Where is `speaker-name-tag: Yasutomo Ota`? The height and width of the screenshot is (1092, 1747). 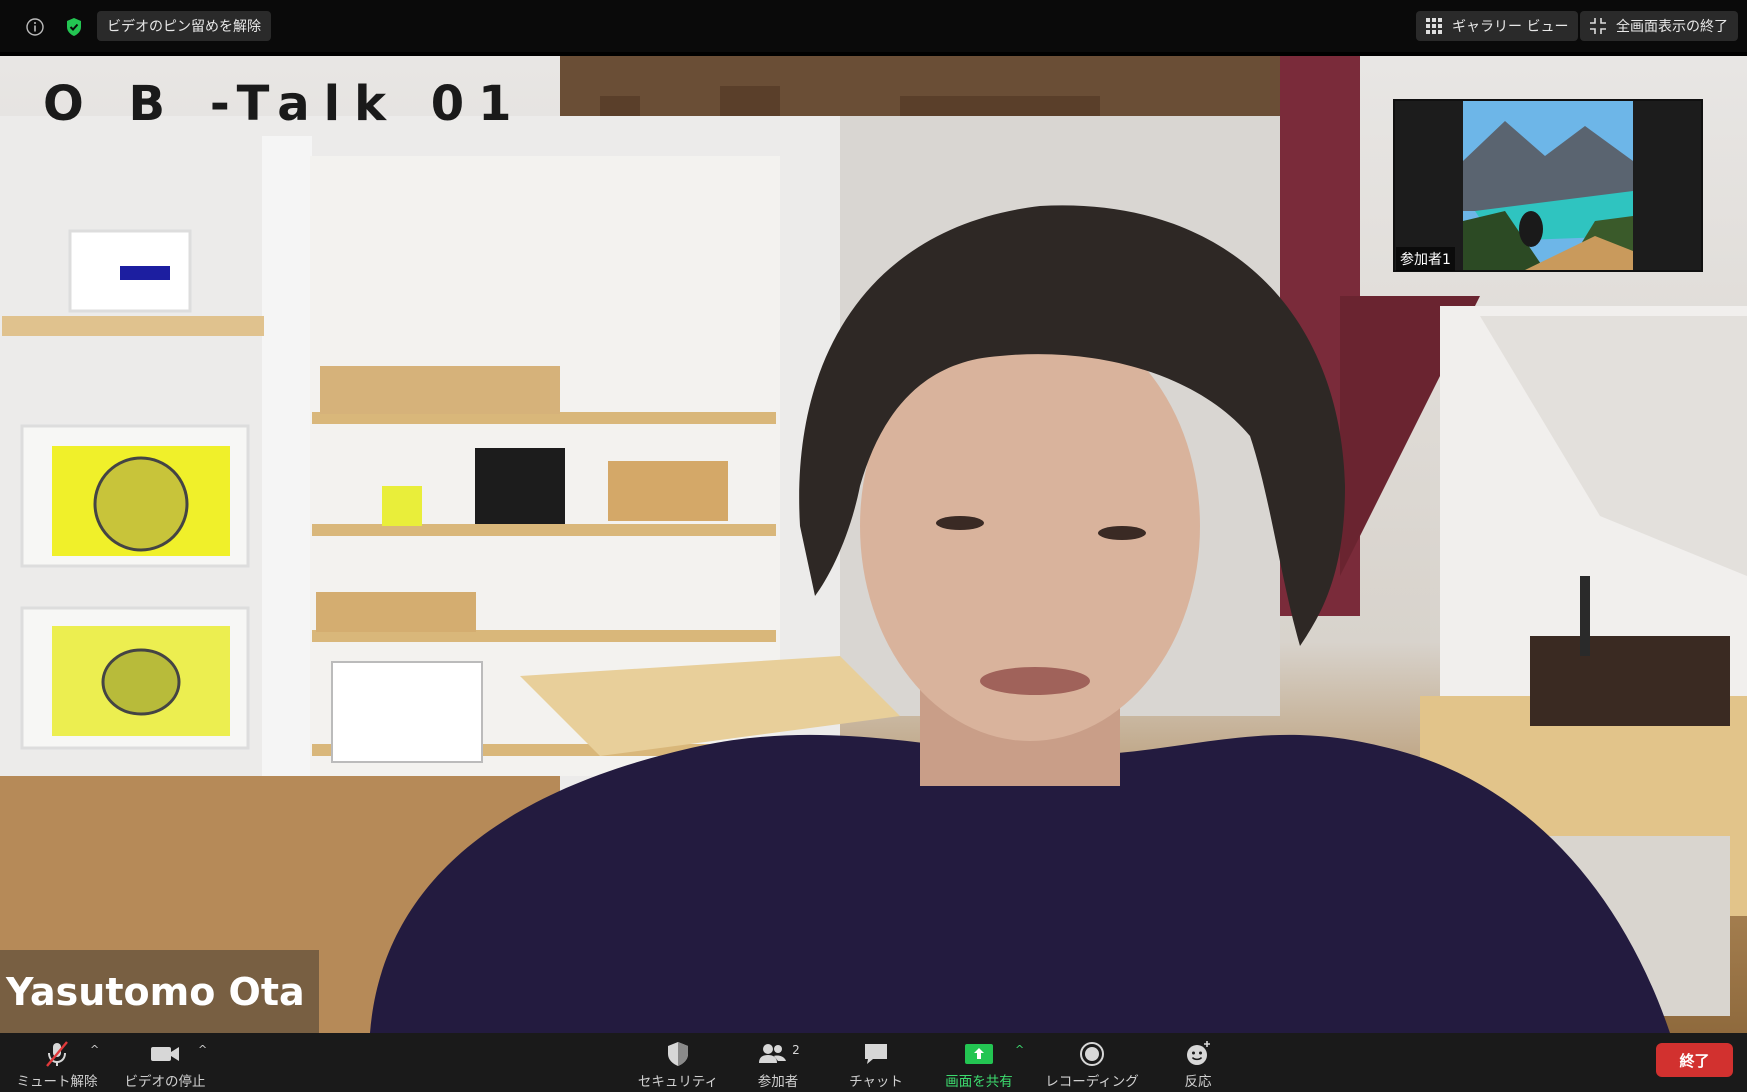
speaker-name-tag: Yasutomo Ota is located at coordinates (159, 991).